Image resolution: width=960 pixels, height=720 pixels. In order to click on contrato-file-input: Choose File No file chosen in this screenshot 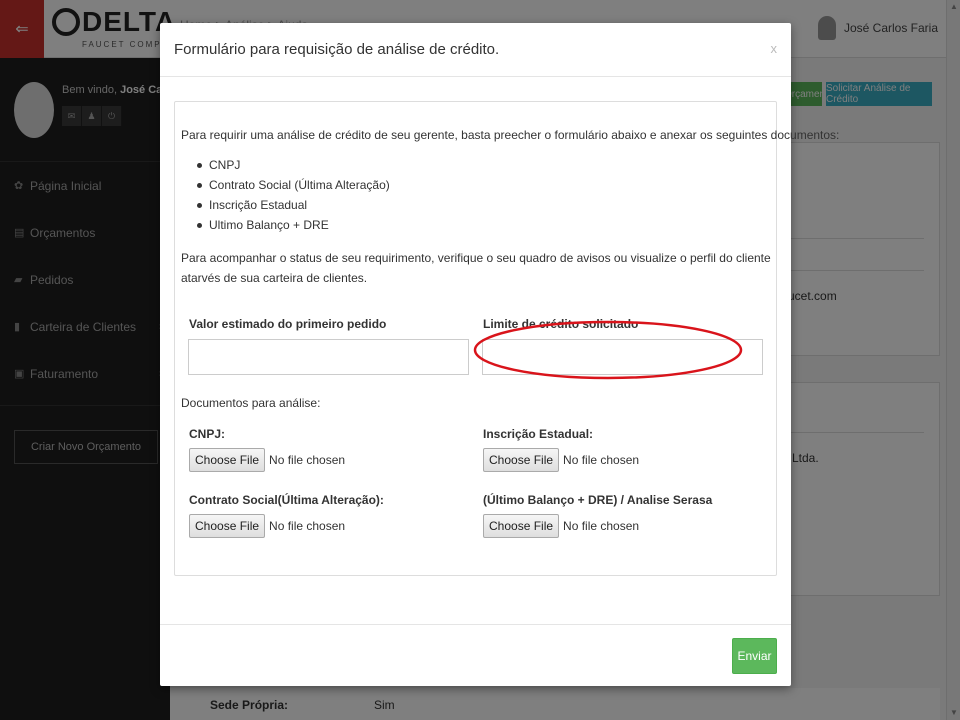, I will do `click(267, 526)`.